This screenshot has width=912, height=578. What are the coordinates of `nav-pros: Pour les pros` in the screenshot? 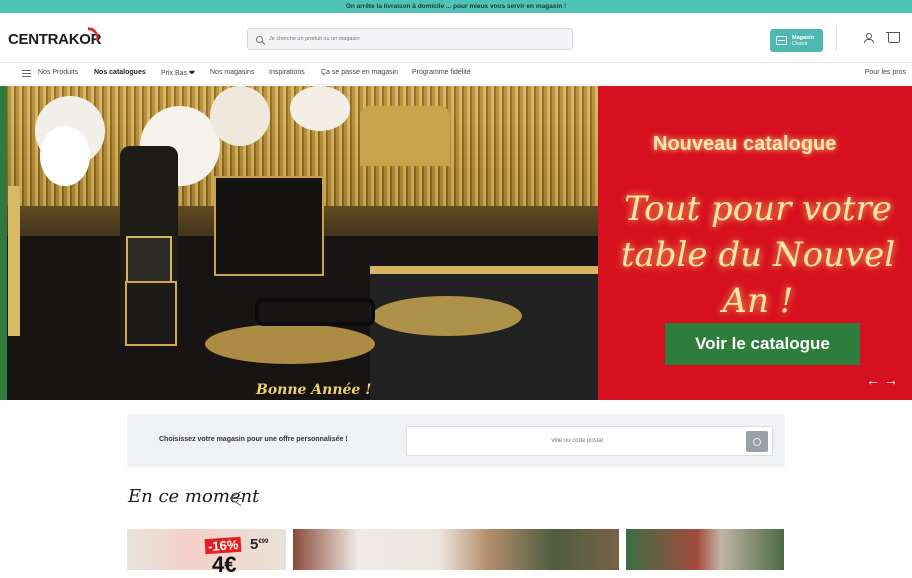 It's located at (885, 72).